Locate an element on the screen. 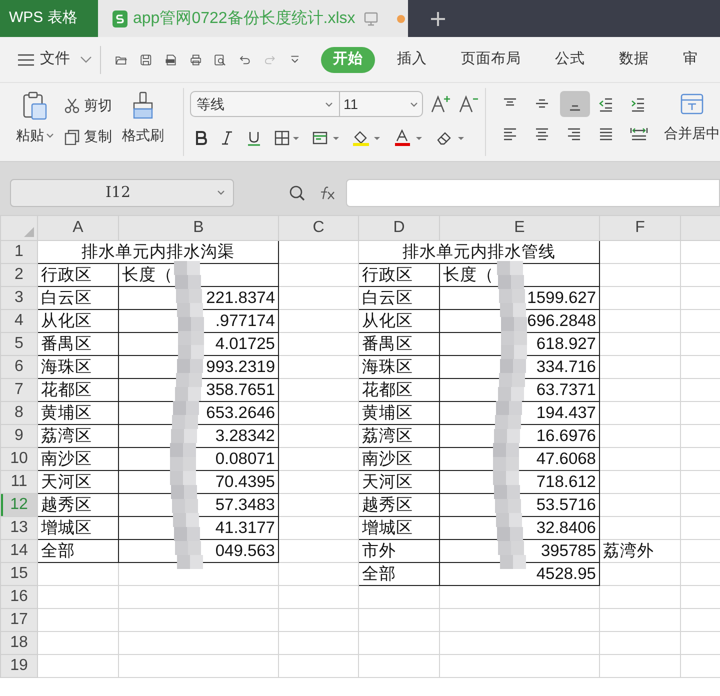 The width and height of the screenshot is (720, 696). align-bottom-button is located at coordinates (575, 104).